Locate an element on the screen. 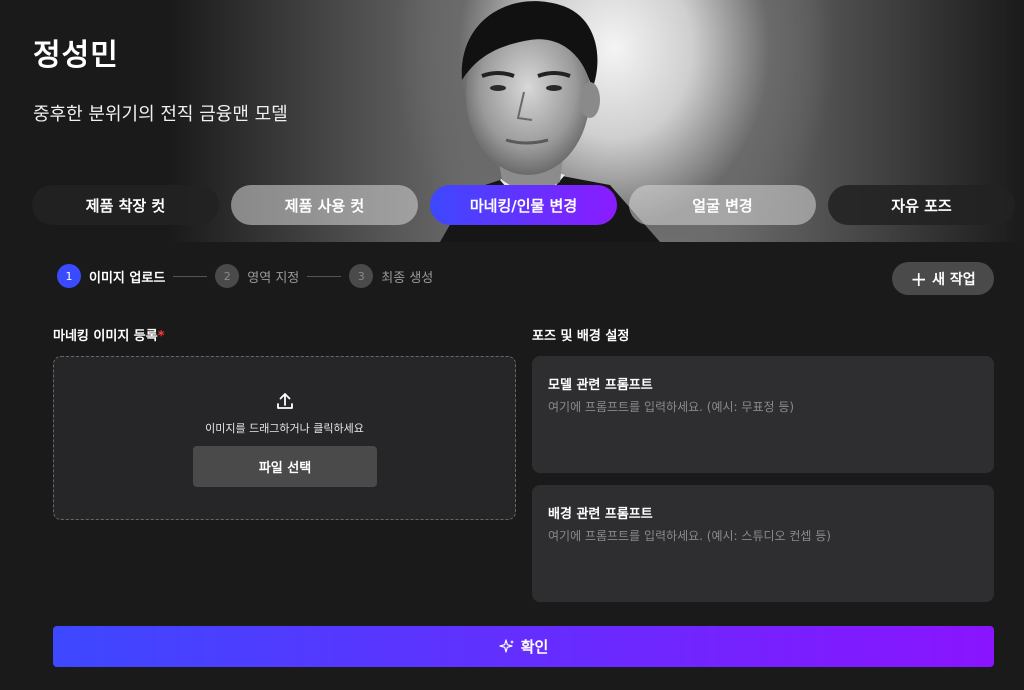 This screenshot has width=1024, height=690. new-task-button: + 새 작업 is located at coordinates (943, 278).